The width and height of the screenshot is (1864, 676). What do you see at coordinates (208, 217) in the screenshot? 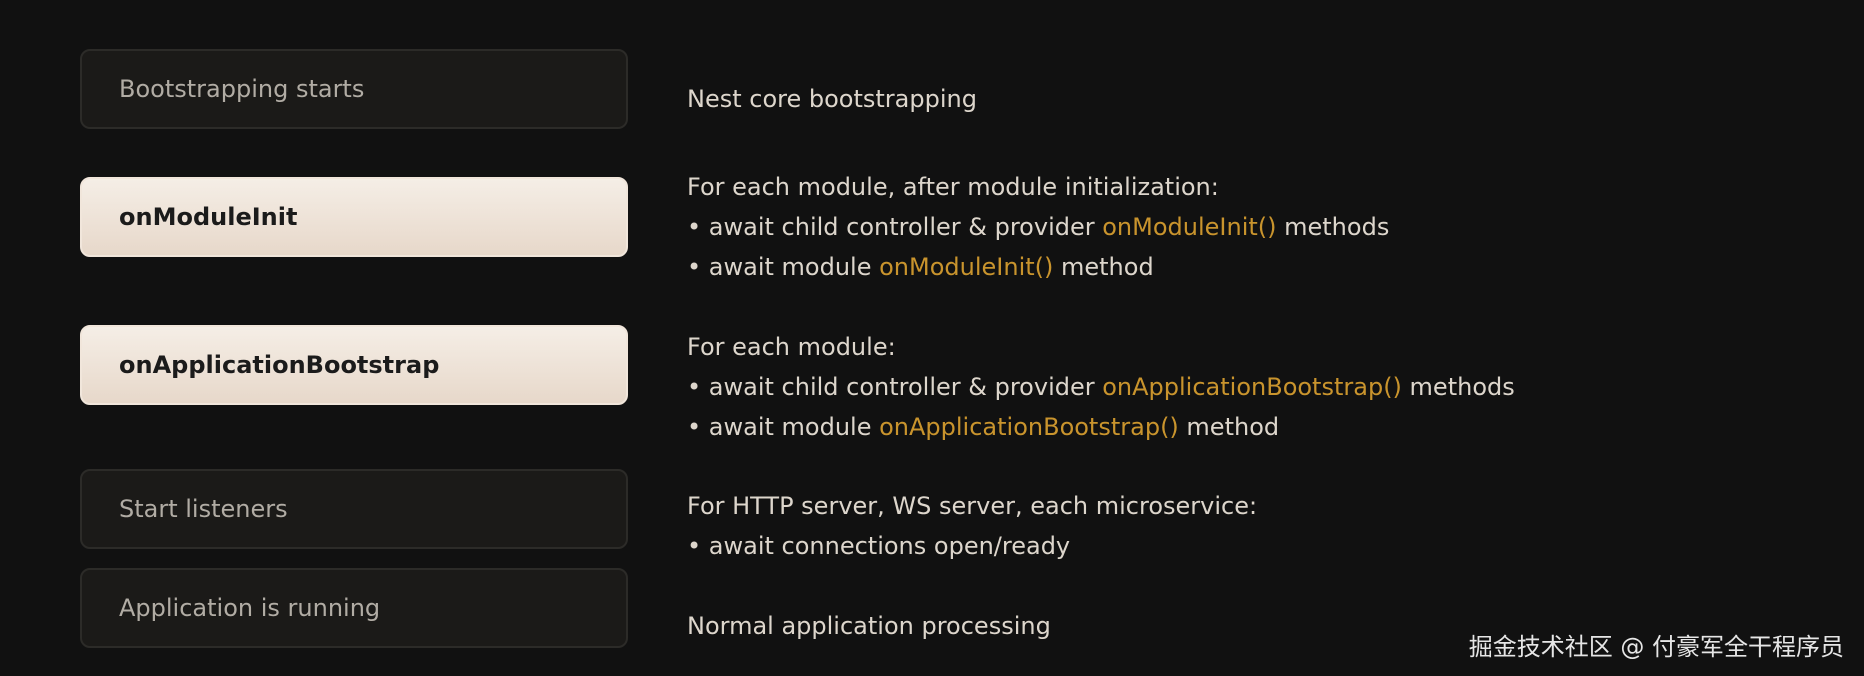
I see `phase-label: onModuleInit` at bounding box center [208, 217].